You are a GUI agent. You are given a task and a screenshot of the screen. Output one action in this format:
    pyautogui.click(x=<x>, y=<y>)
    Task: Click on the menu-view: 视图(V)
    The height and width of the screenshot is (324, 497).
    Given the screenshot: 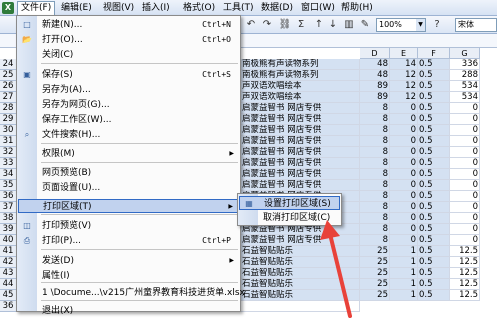 What is the action you would take?
    pyautogui.click(x=118, y=8)
    